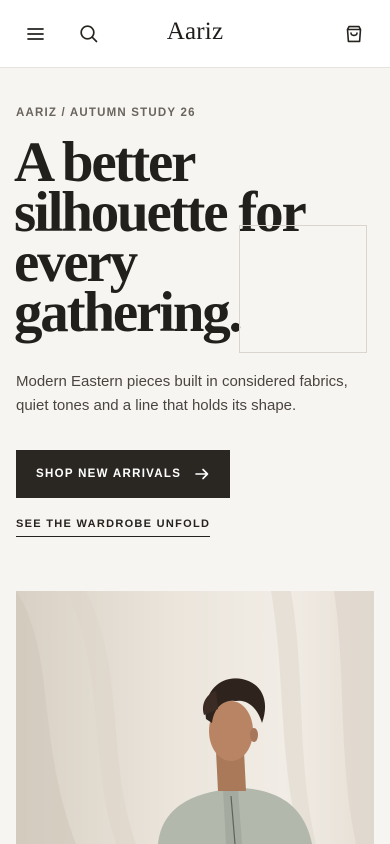 This screenshot has height=844, width=390. Describe the element at coordinates (106, 113) in the screenshot. I see `collection-eyebrow: AARIZ / AUTUMN STUDY 26` at that location.